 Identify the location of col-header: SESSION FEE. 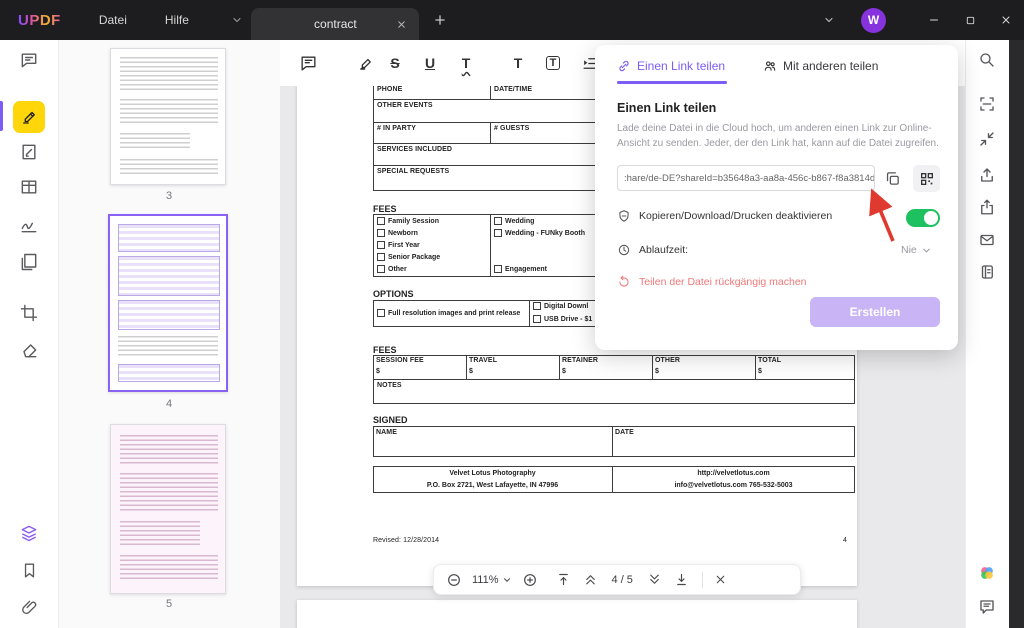
(400, 360).